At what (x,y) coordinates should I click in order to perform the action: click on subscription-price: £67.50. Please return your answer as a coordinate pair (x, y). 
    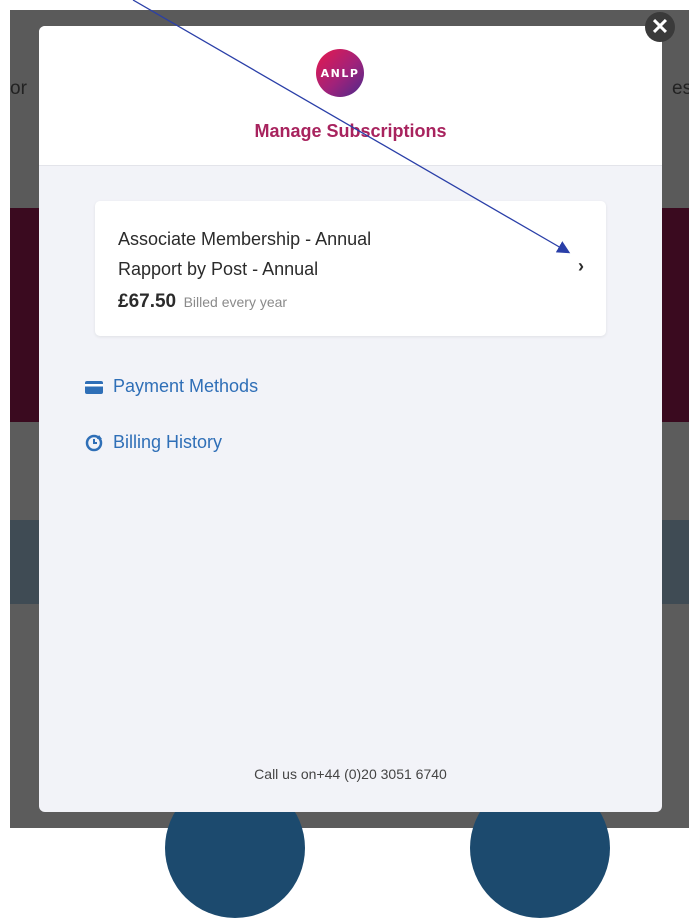
    Looking at the image, I should click on (147, 301).